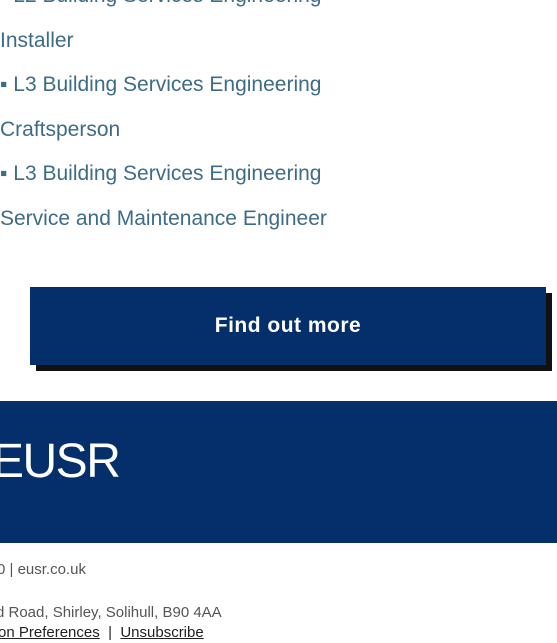  What do you see at coordinates (102, 632) in the screenshot?
I see `footer-links: on Preferences | Unsubscribe` at bounding box center [102, 632].